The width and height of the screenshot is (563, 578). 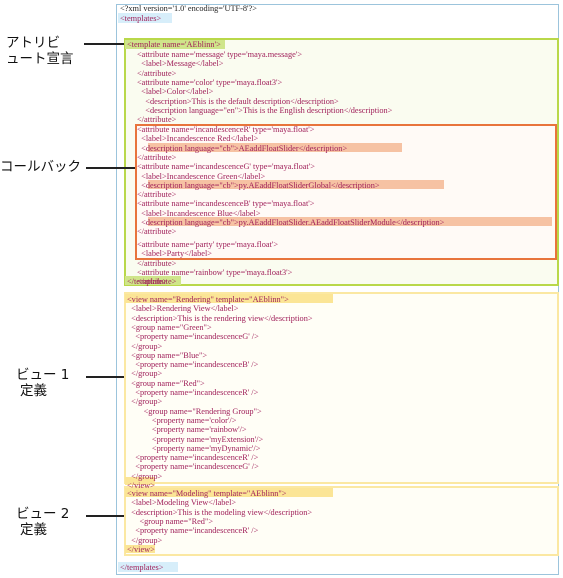 I want to click on template-open-tag: <template name='AEblinn'>, so click(x=174, y=44).